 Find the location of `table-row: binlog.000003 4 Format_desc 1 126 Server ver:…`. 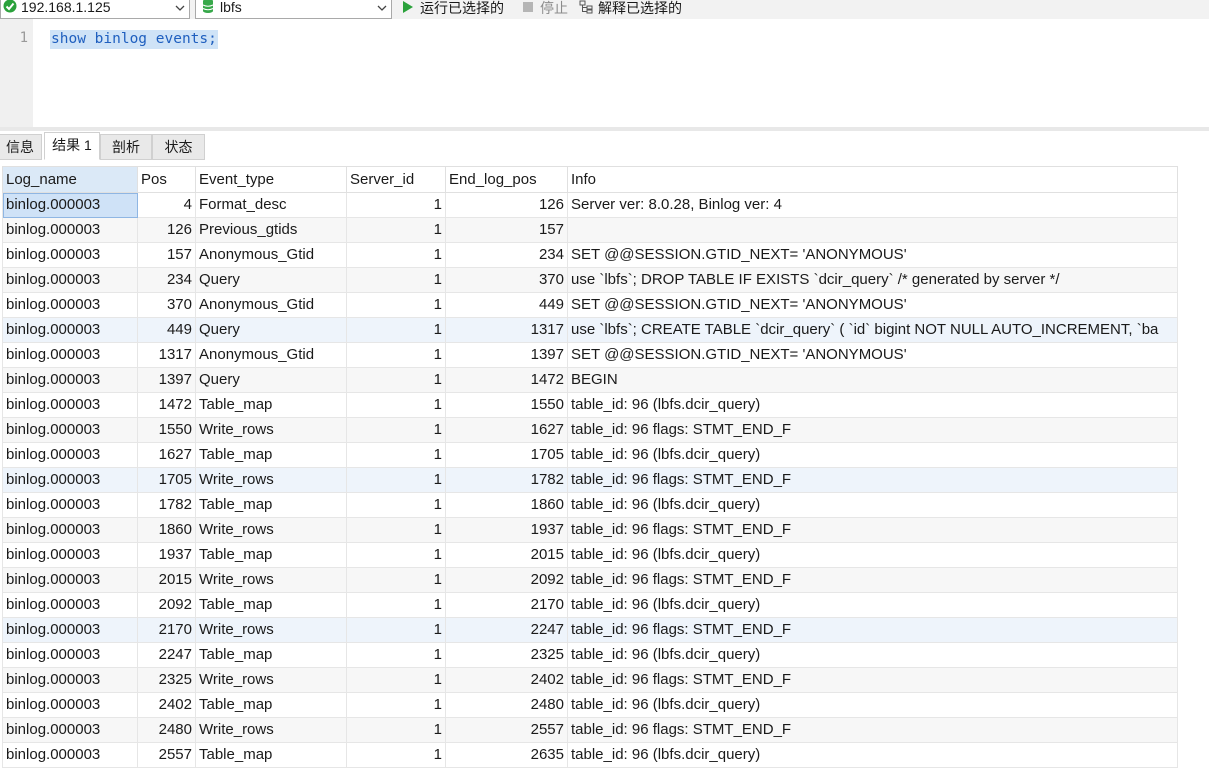

table-row: binlog.000003 4 Format_desc 1 126 Server ver:… is located at coordinates (590, 205).